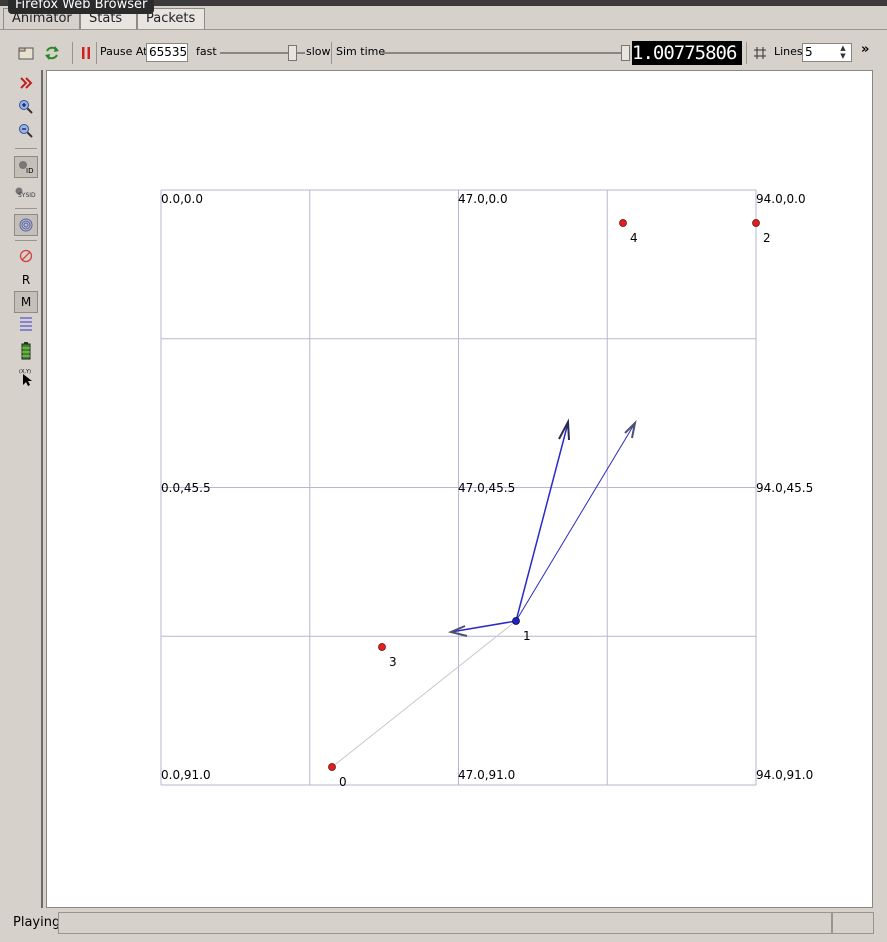 This screenshot has height=942, width=887. Describe the element at coordinates (687, 53) in the screenshot. I see `sim-time-display: 1.00775806` at that location.